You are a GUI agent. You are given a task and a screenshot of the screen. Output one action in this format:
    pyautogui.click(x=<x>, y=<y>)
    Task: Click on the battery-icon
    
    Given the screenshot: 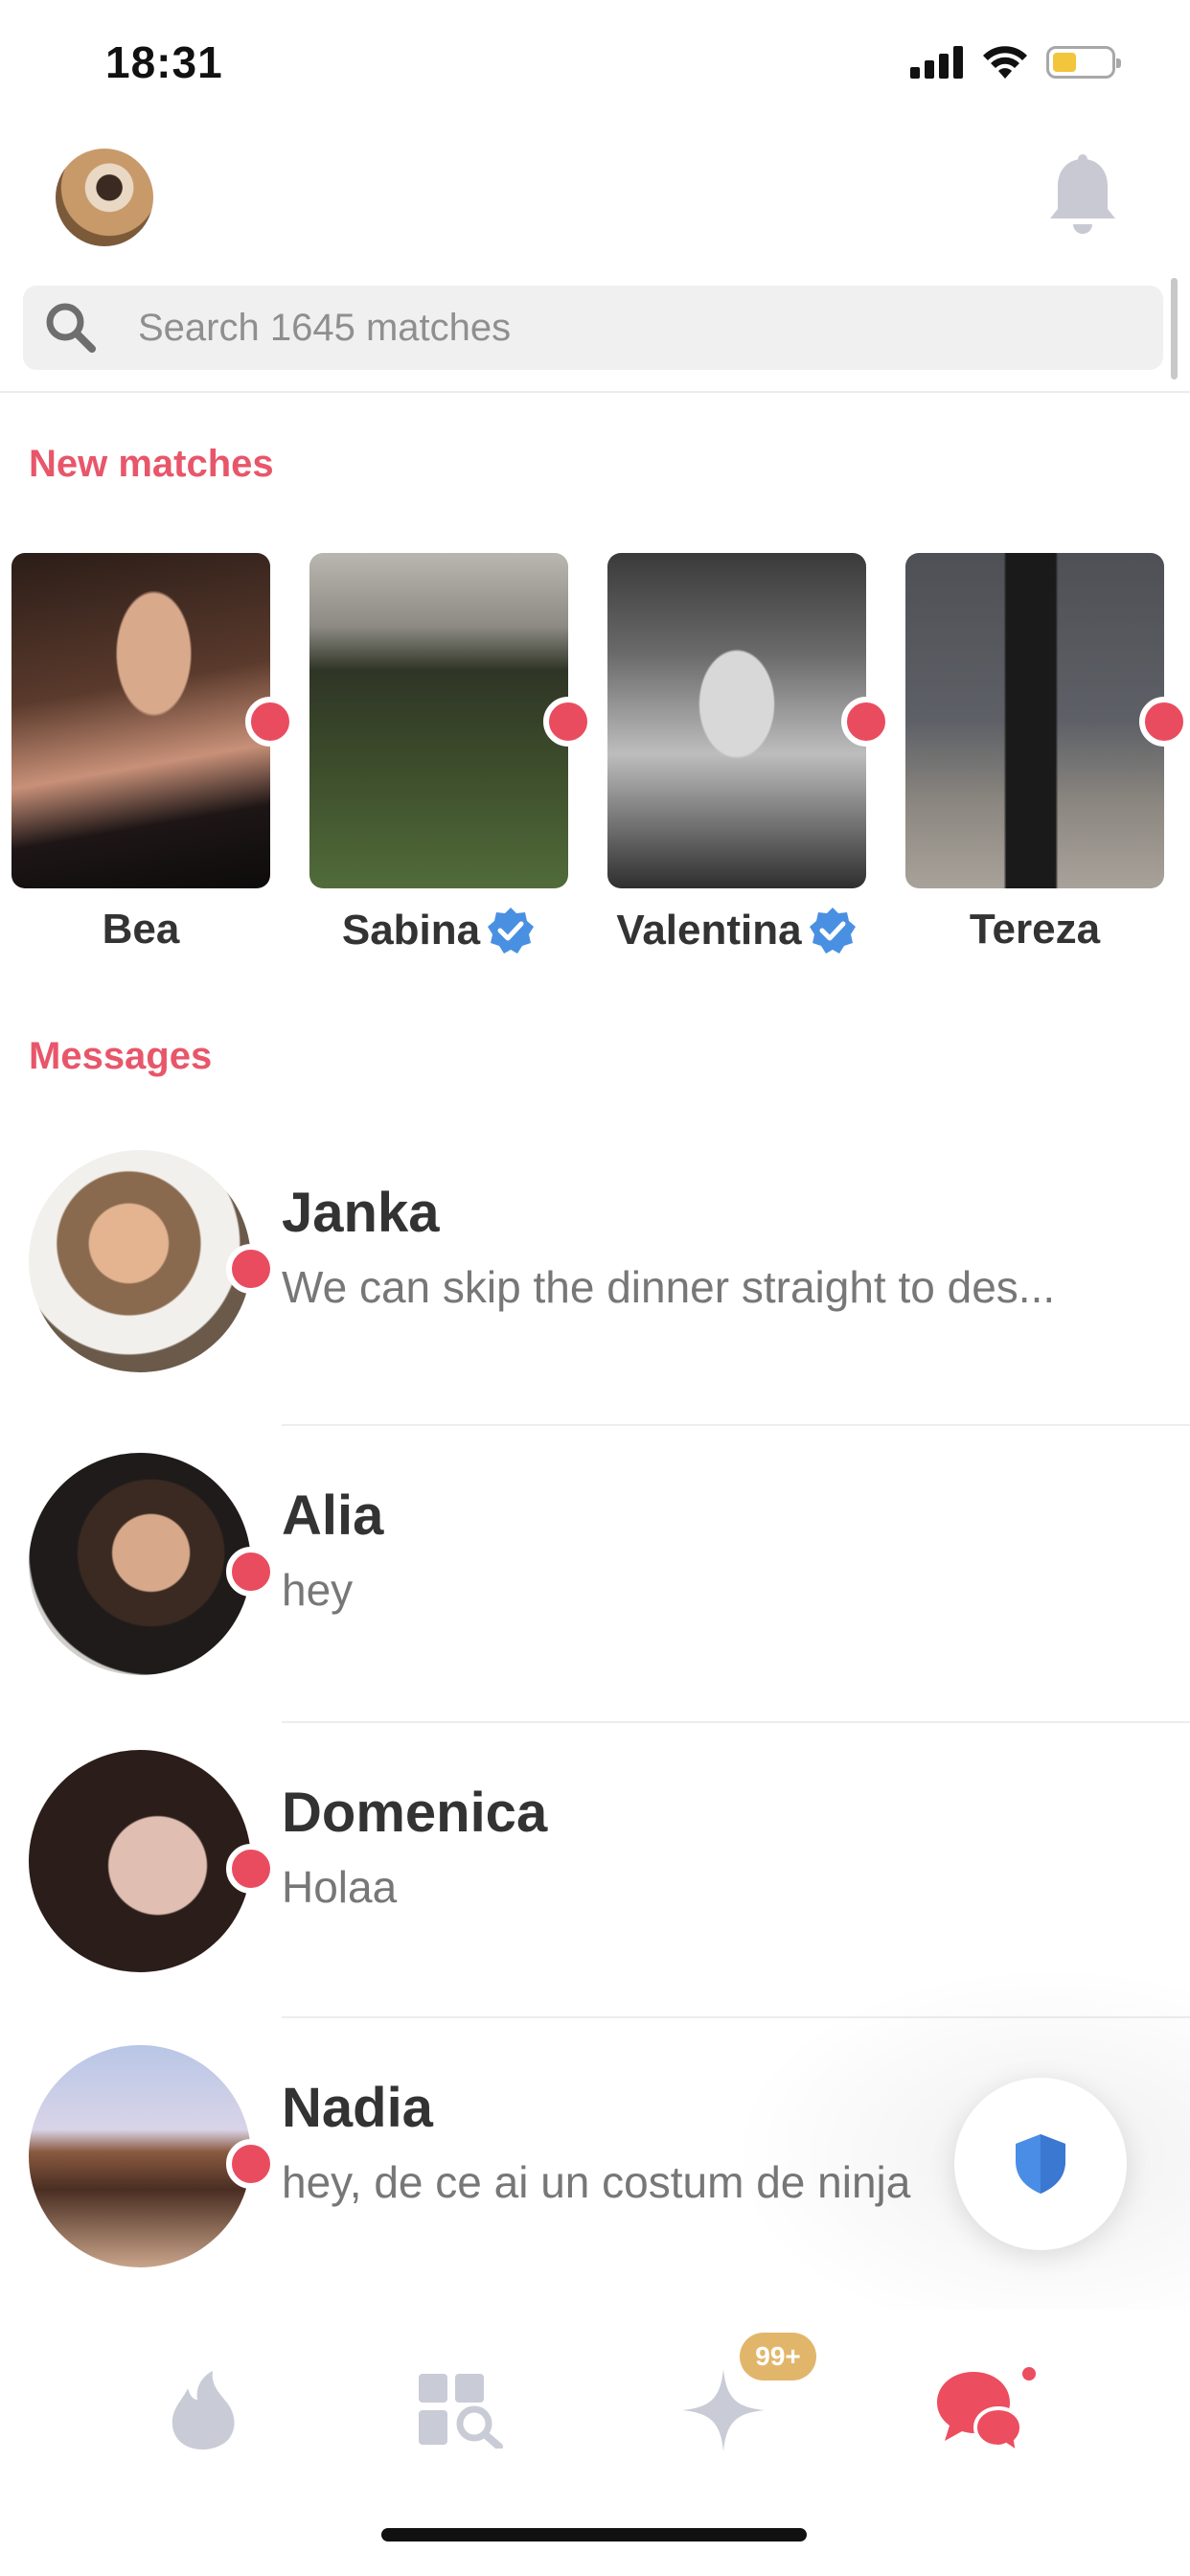 What is the action you would take?
    pyautogui.click(x=1083, y=63)
    